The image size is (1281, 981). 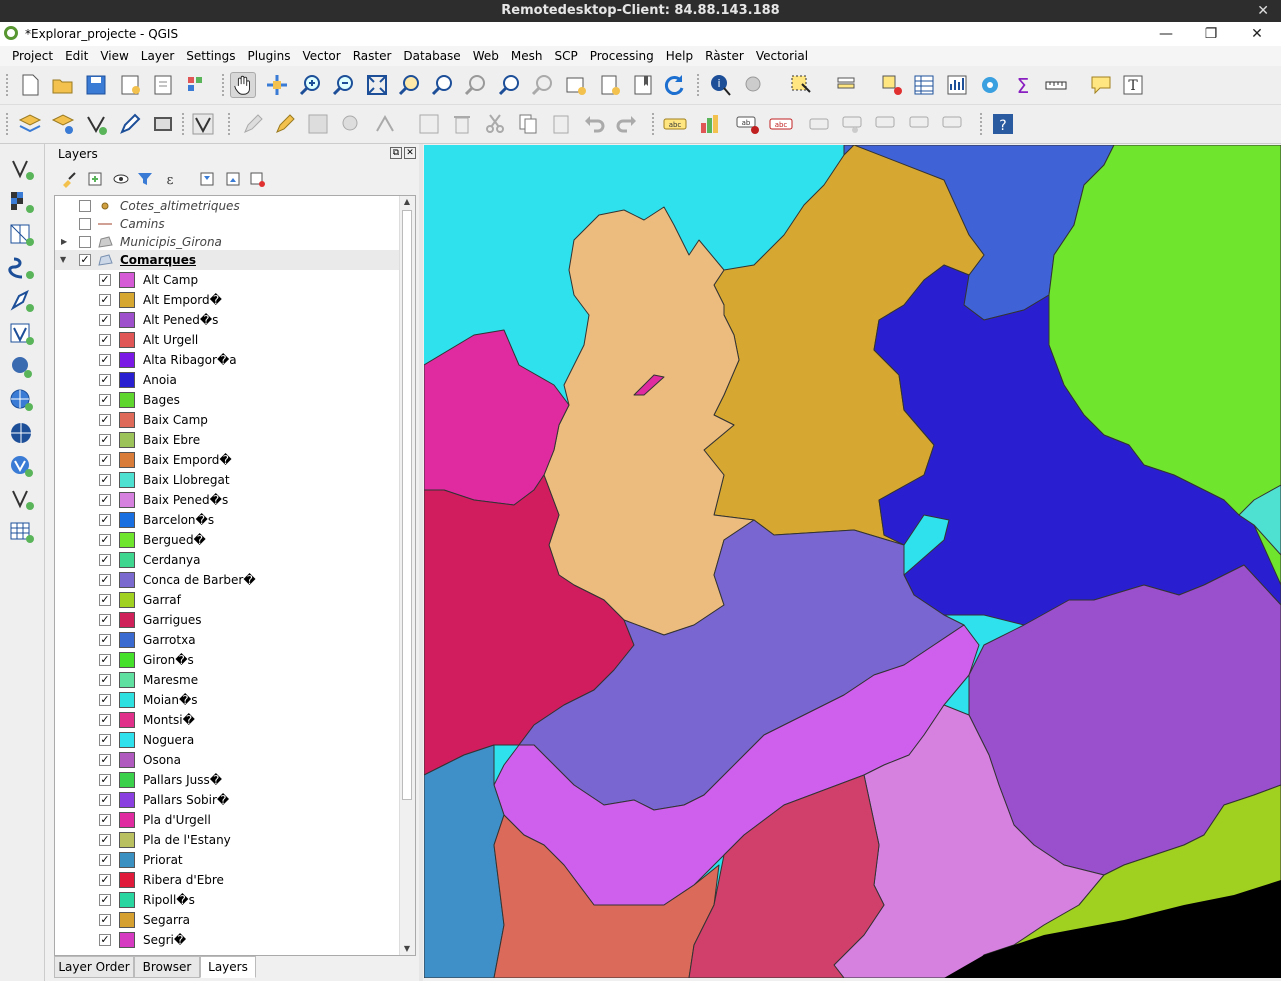 What do you see at coordinates (22, 169) in the screenshot?
I see `add-vector-layer-icon` at bounding box center [22, 169].